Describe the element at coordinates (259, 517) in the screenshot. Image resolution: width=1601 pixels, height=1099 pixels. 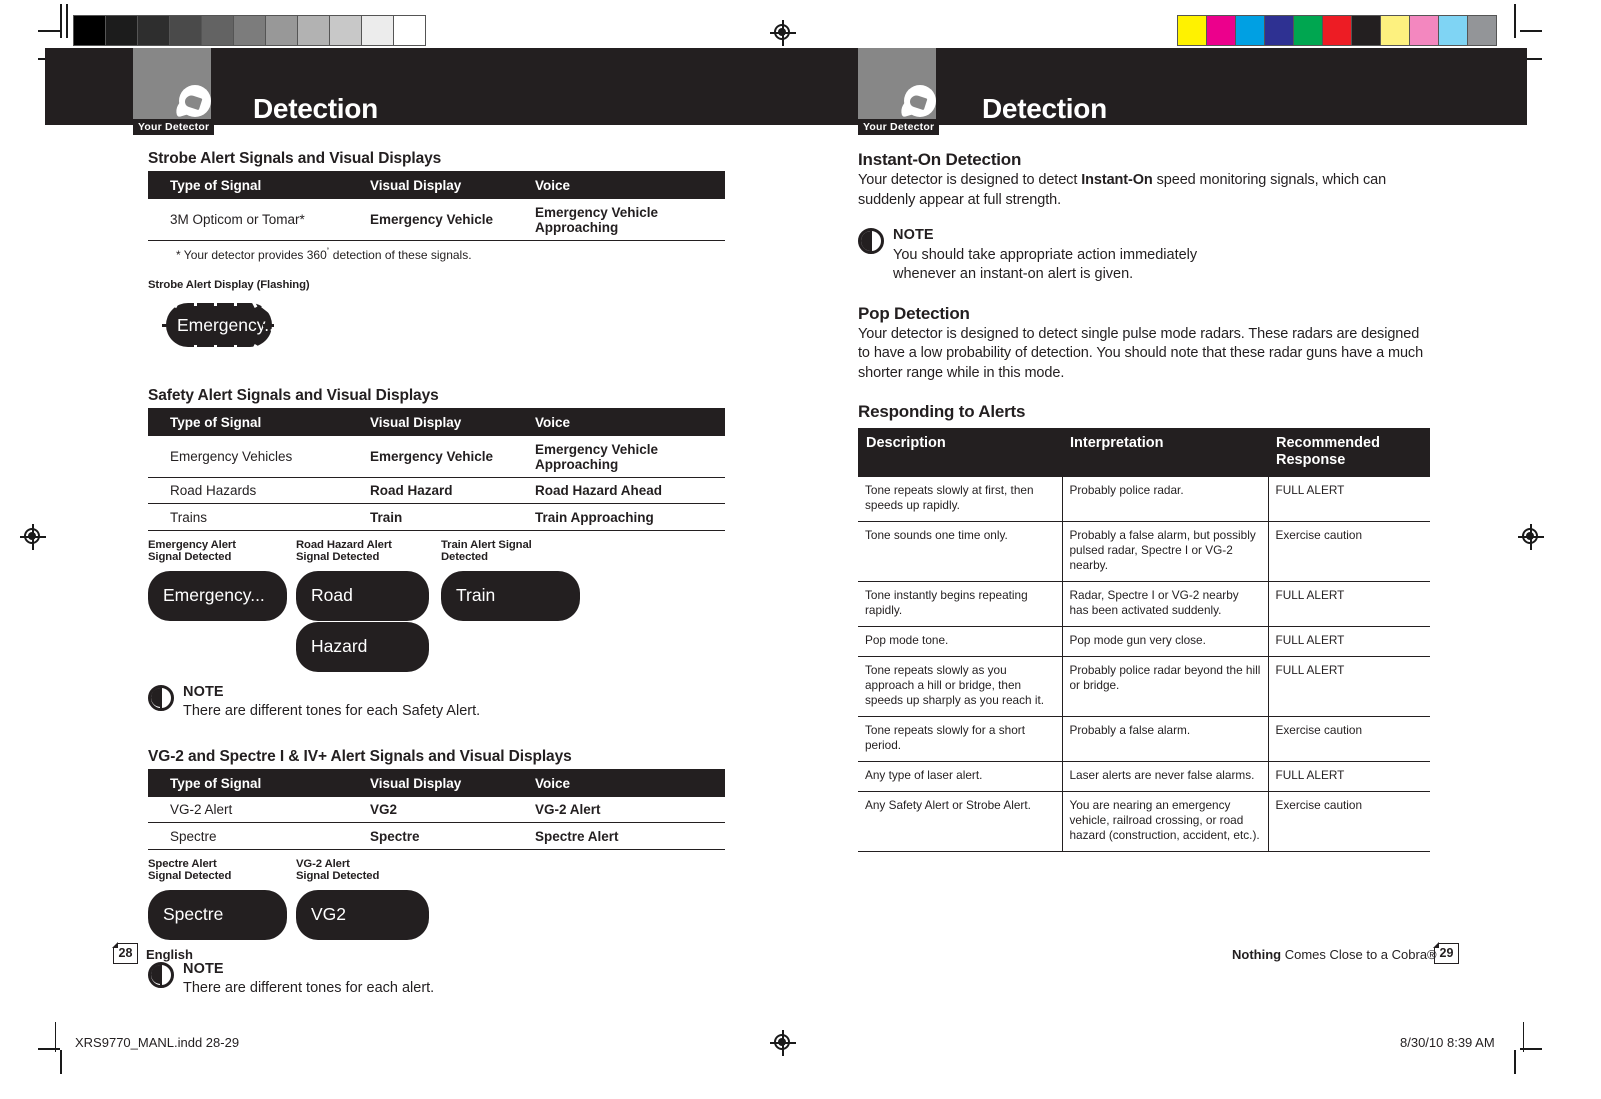
I see `cell-type-of-signal: Trains` at that location.